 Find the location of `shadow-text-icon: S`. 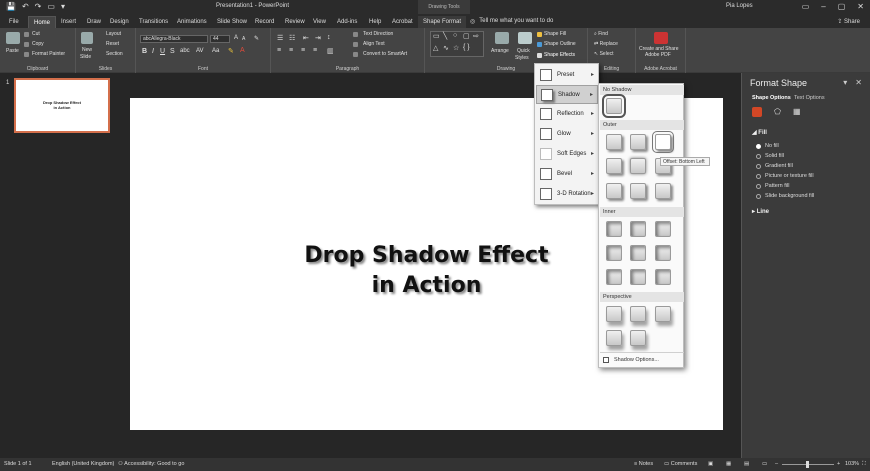

shadow-text-icon: S is located at coordinates (172, 51).